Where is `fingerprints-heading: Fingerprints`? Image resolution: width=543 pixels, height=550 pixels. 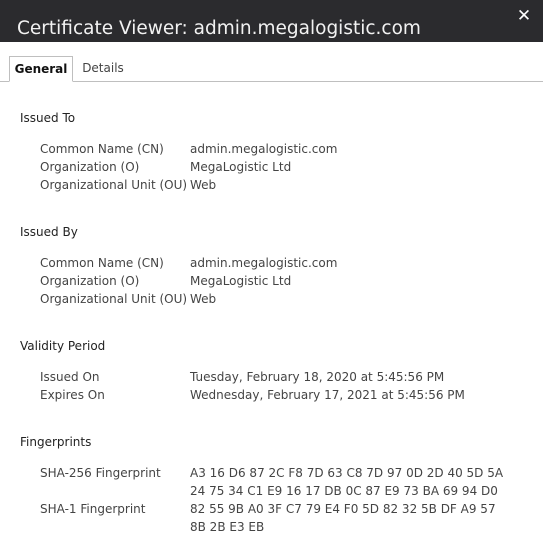 fingerprints-heading: Fingerprints is located at coordinates (56, 442).